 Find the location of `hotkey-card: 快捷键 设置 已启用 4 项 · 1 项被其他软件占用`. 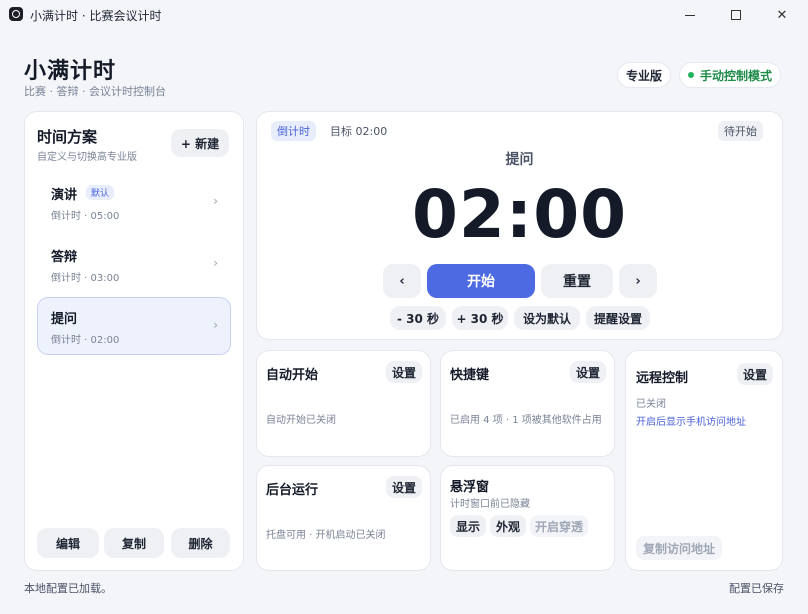

hotkey-card: 快捷键 设置 已启用 4 项 · 1 项被其他软件占用 is located at coordinates (527, 403).